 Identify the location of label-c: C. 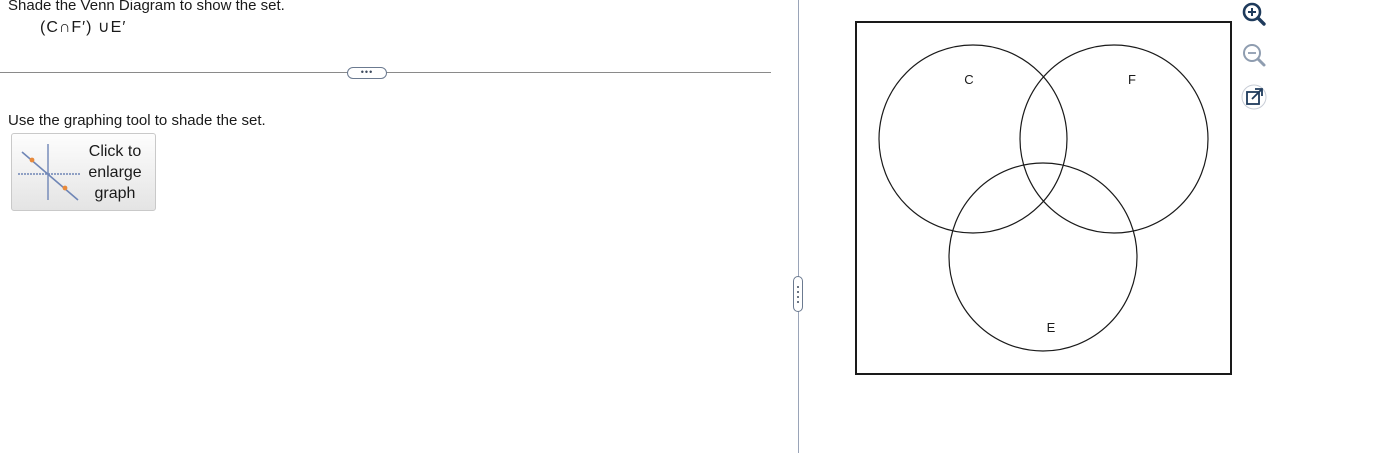
(969, 79).